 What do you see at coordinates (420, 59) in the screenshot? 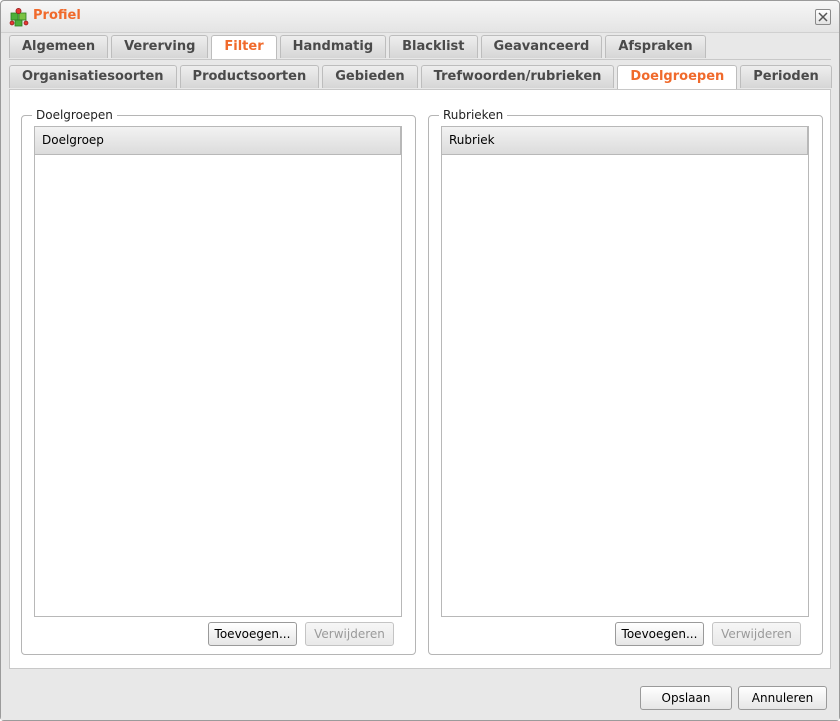
I see `tab-divider` at bounding box center [420, 59].